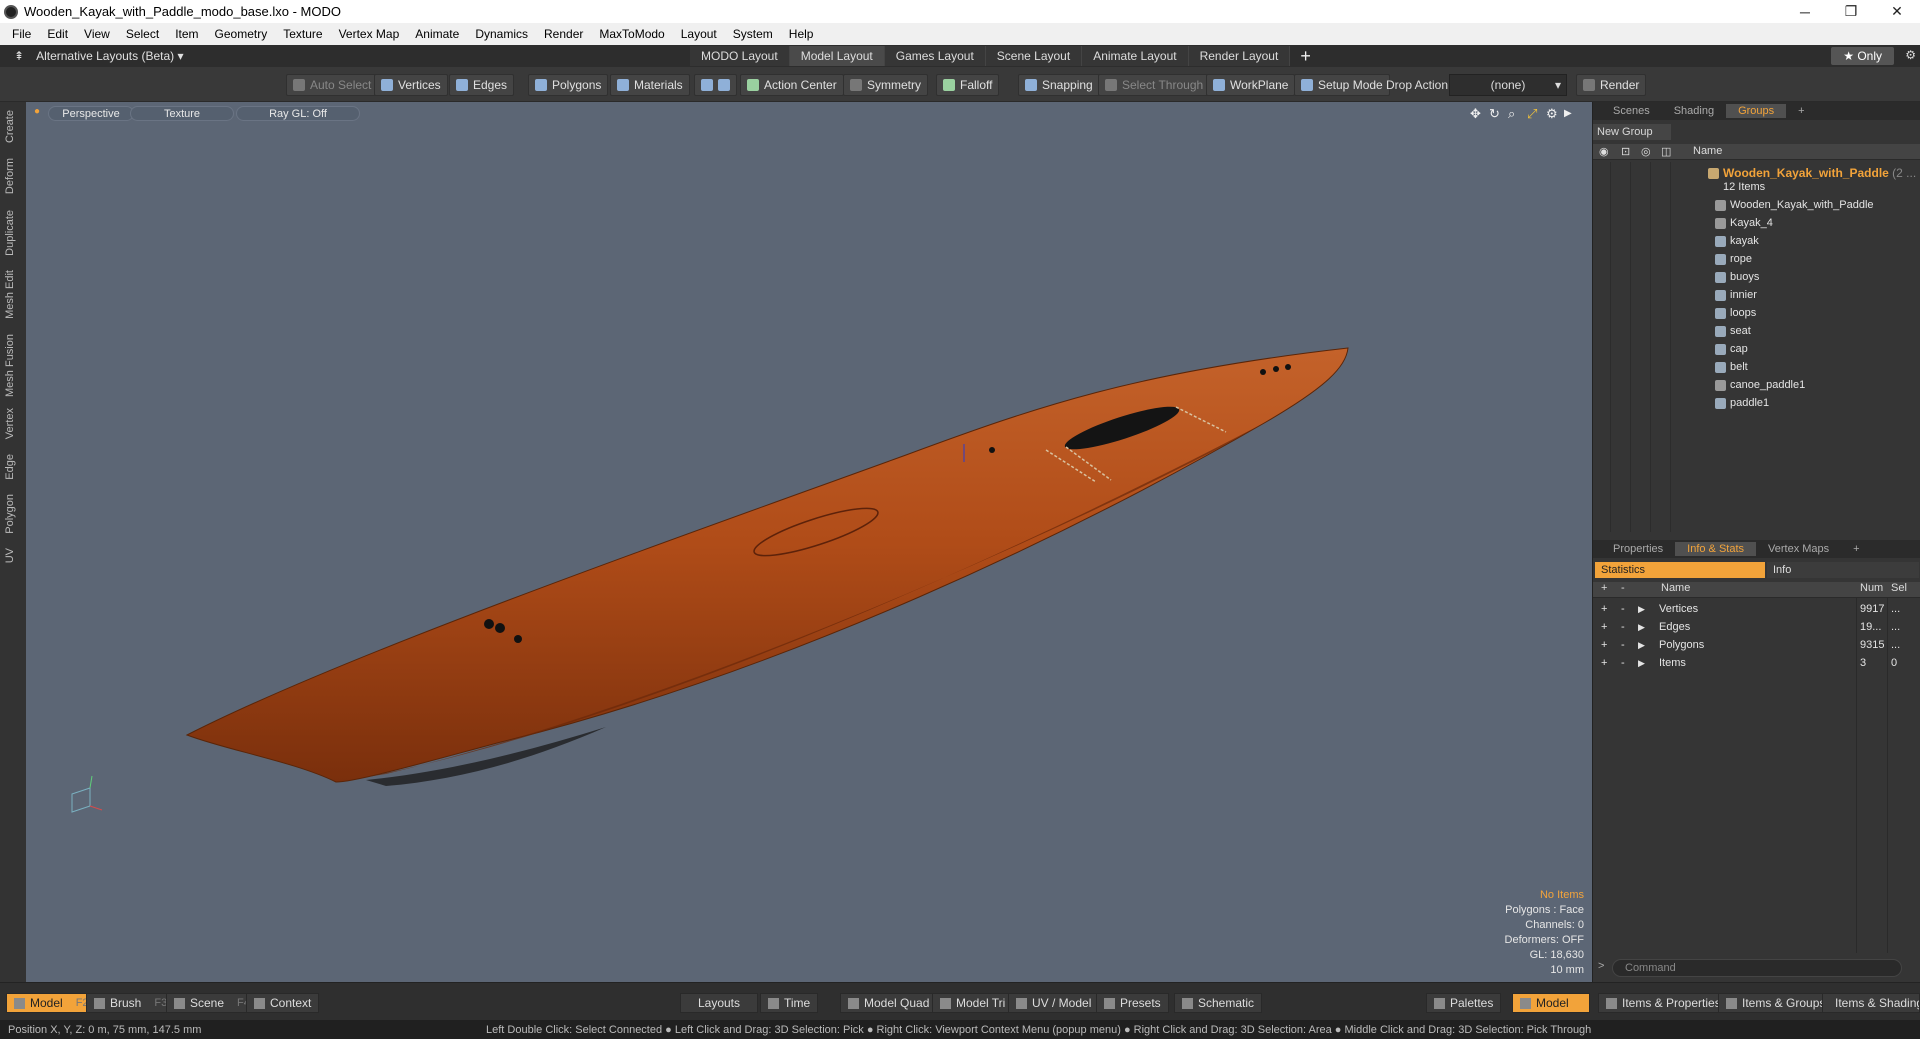  Describe the element at coordinates (1871, 1003) in the screenshot. I see `items-shading-button: Items & Shading` at that location.